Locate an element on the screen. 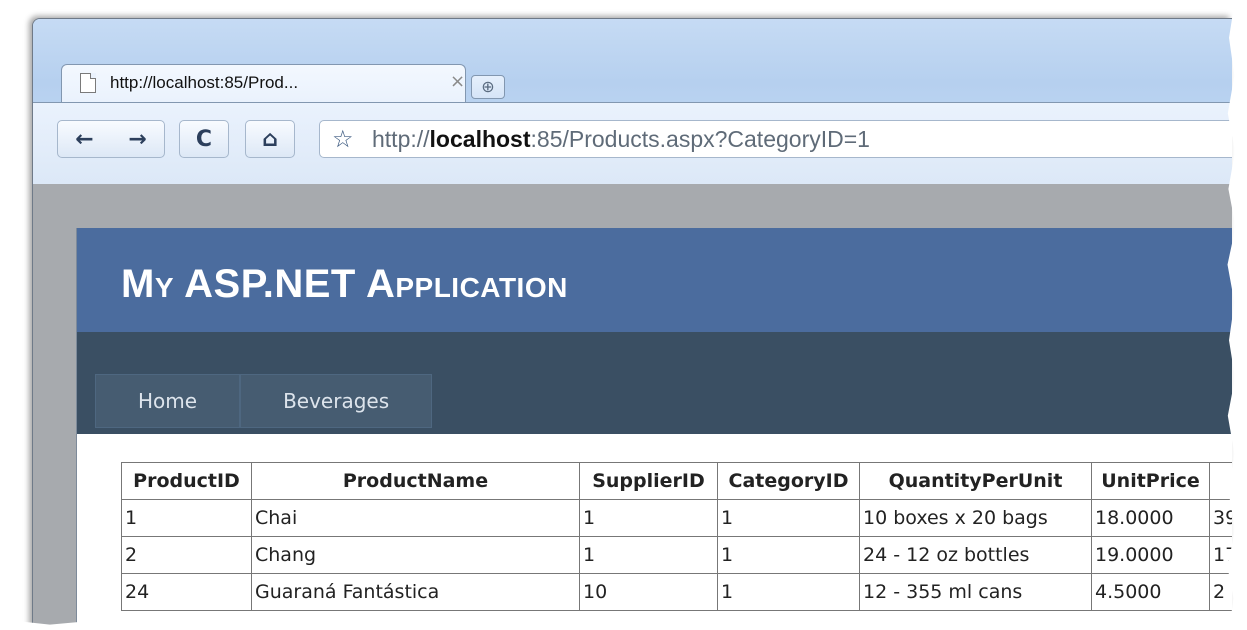  home-button: ⌂ is located at coordinates (270, 139).